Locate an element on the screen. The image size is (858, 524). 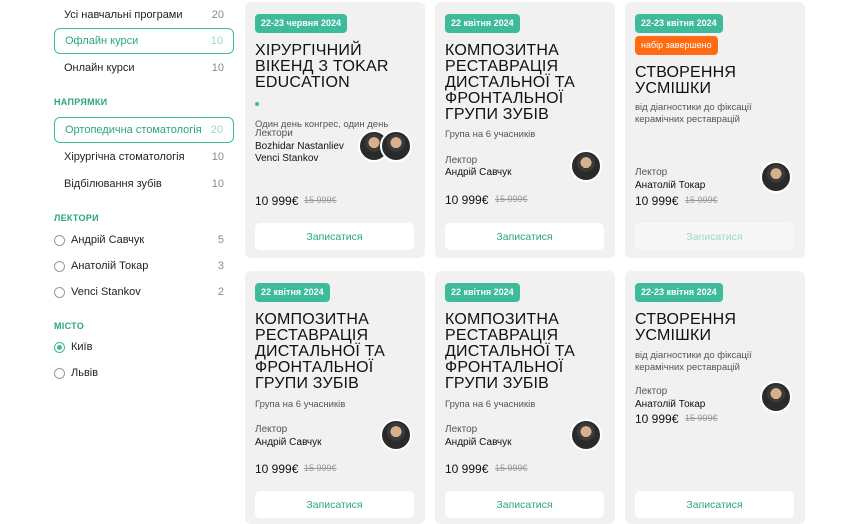
filter-online-courses: Онлайн курси 10 is located at coordinates (144, 68).